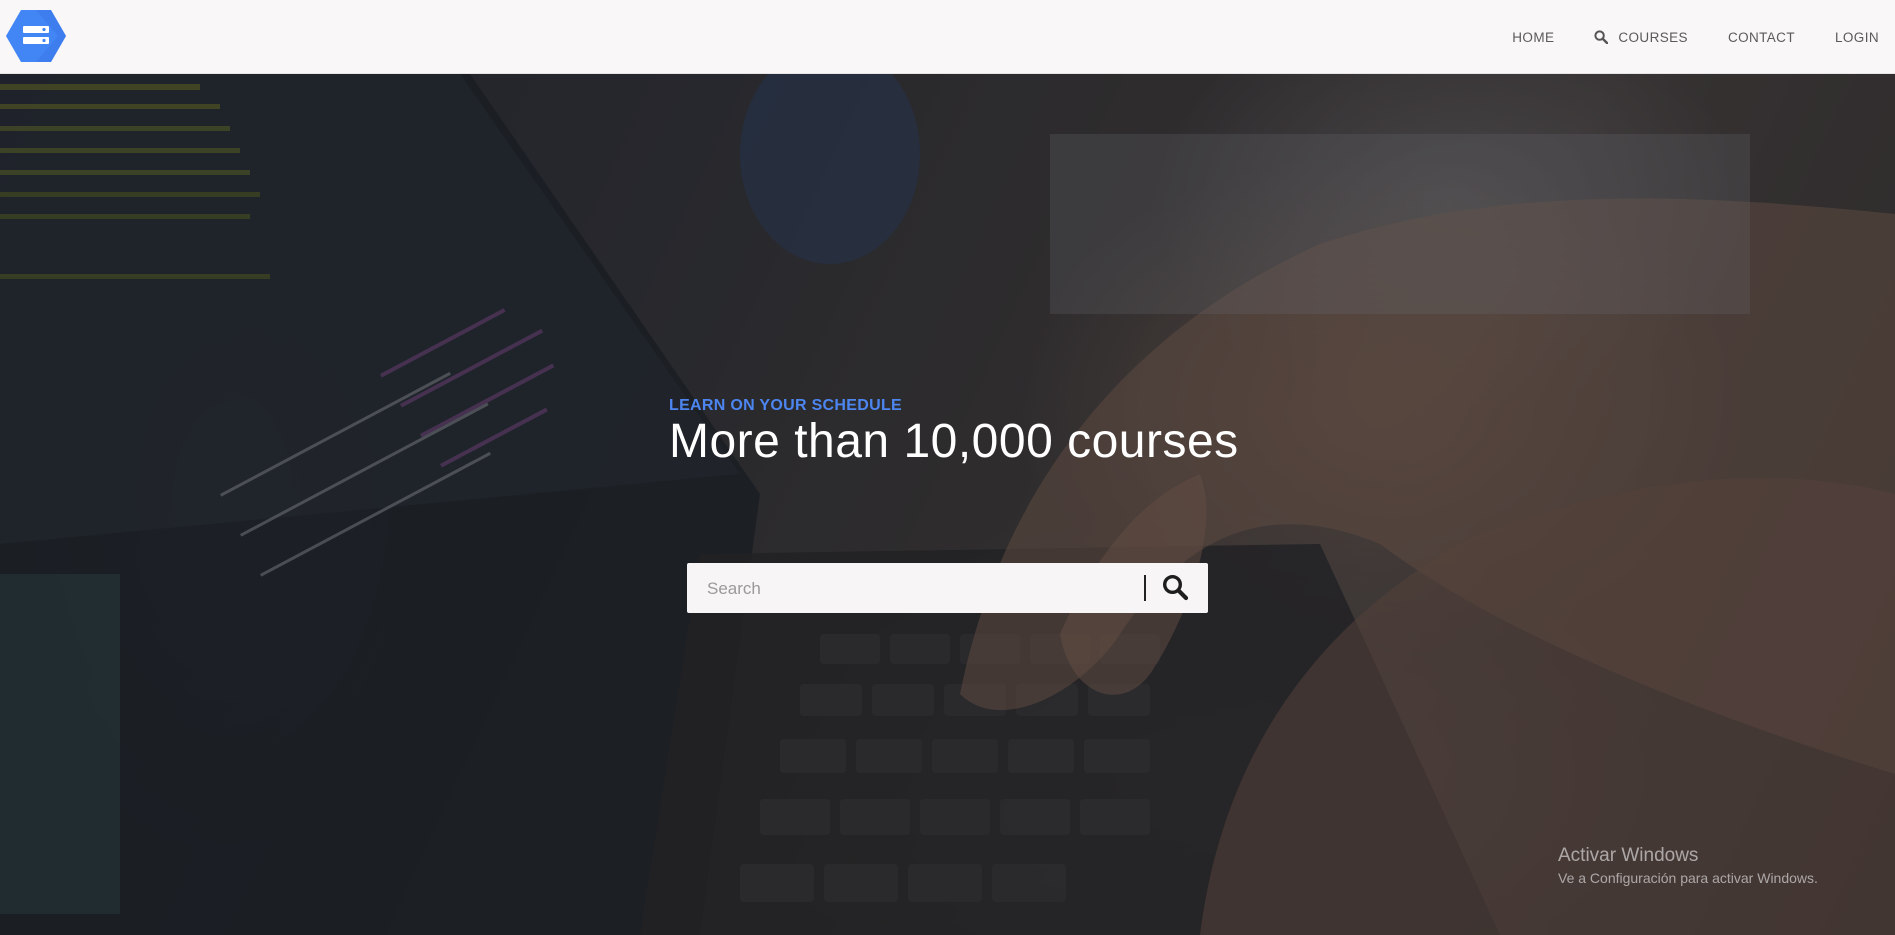 The width and height of the screenshot is (1895, 935). I want to click on nav-courses-label: COURSES, so click(1653, 37).